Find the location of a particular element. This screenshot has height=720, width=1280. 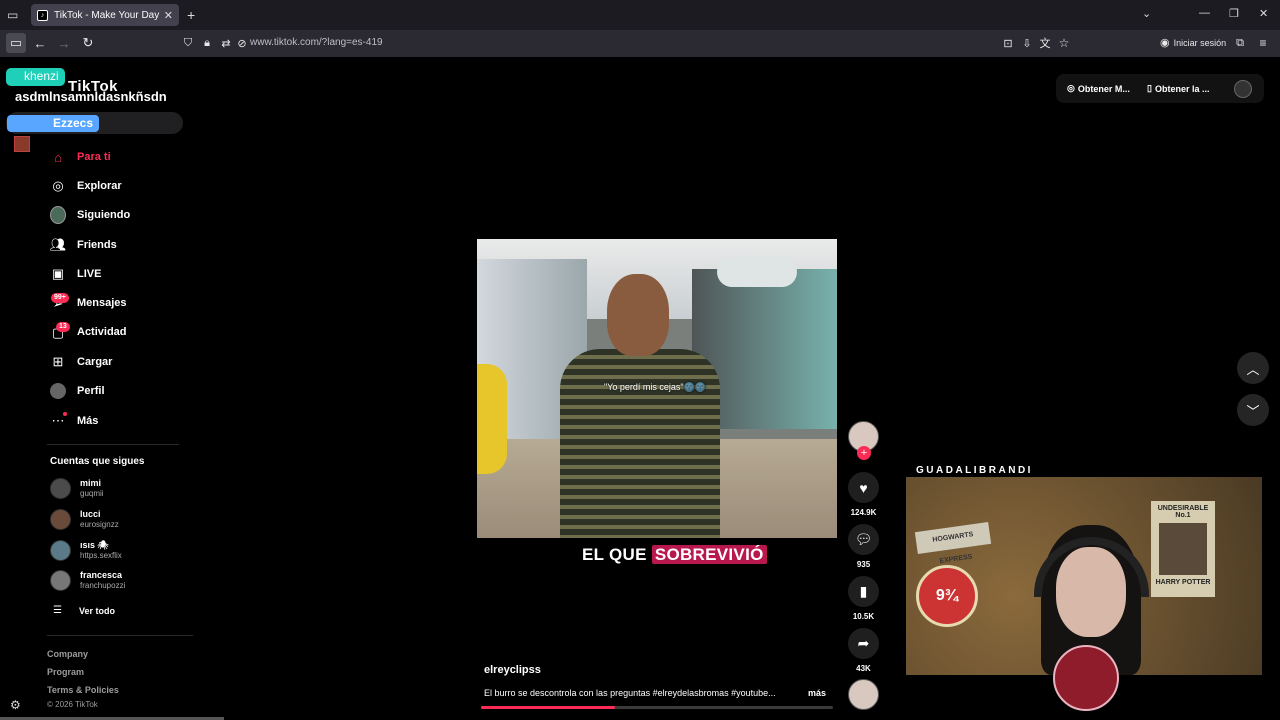

footer-link-program: Program is located at coordinates (65, 672).